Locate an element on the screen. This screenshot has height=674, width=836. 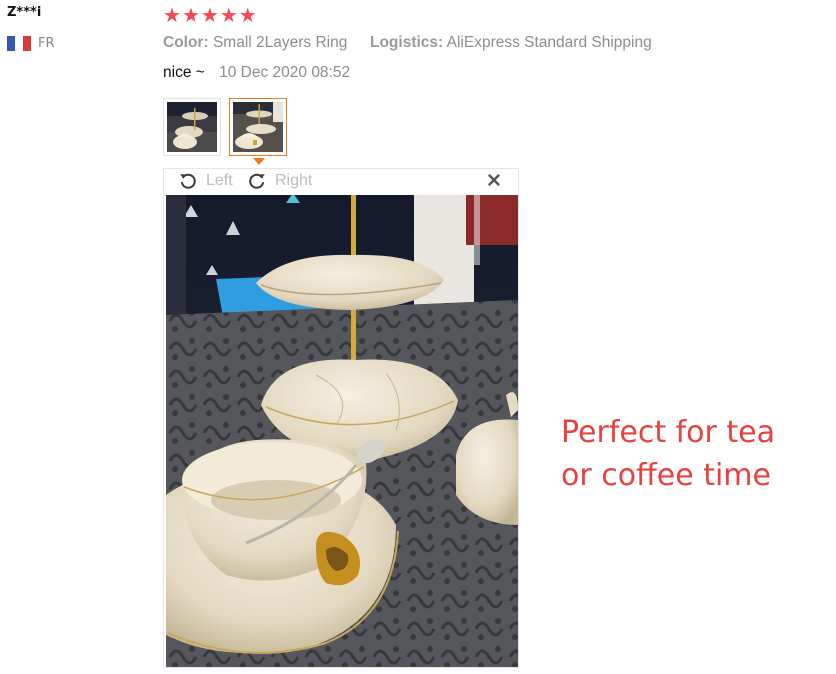
country-code: FR is located at coordinates (46, 43).